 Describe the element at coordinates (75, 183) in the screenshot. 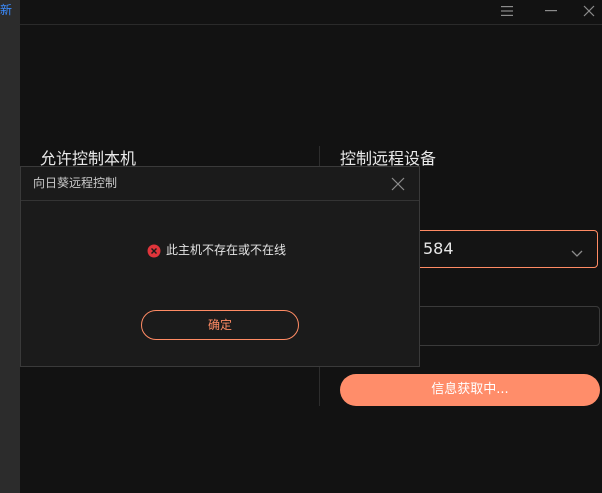

I see `dialog-title: 向日葵远程控制` at that location.